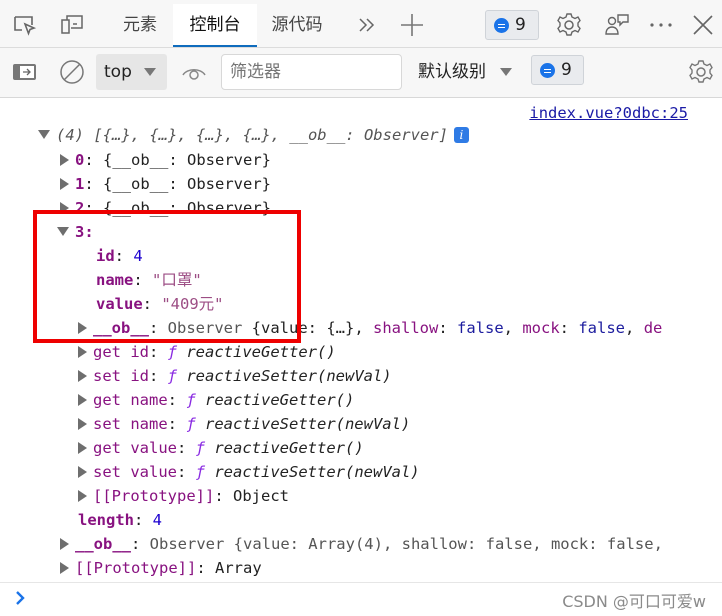 The height and width of the screenshot is (616, 722). Describe the element at coordinates (72, 25) in the screenshot. I see `device-toolbar-icon` at that location.